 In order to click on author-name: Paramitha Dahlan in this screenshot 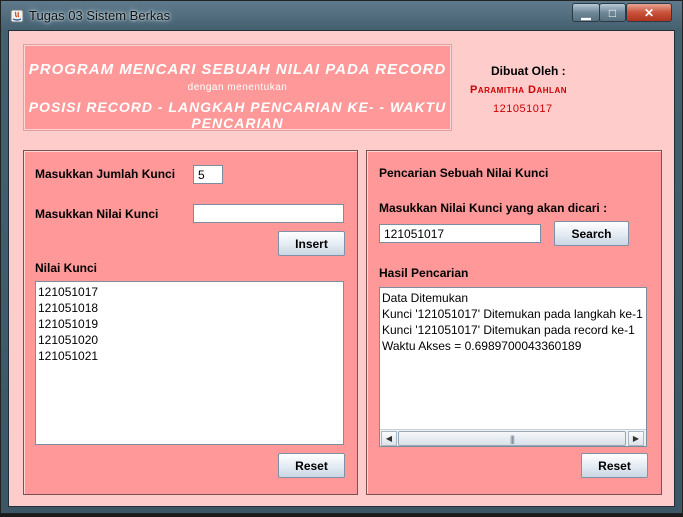, I will do `click(518, 90)`.